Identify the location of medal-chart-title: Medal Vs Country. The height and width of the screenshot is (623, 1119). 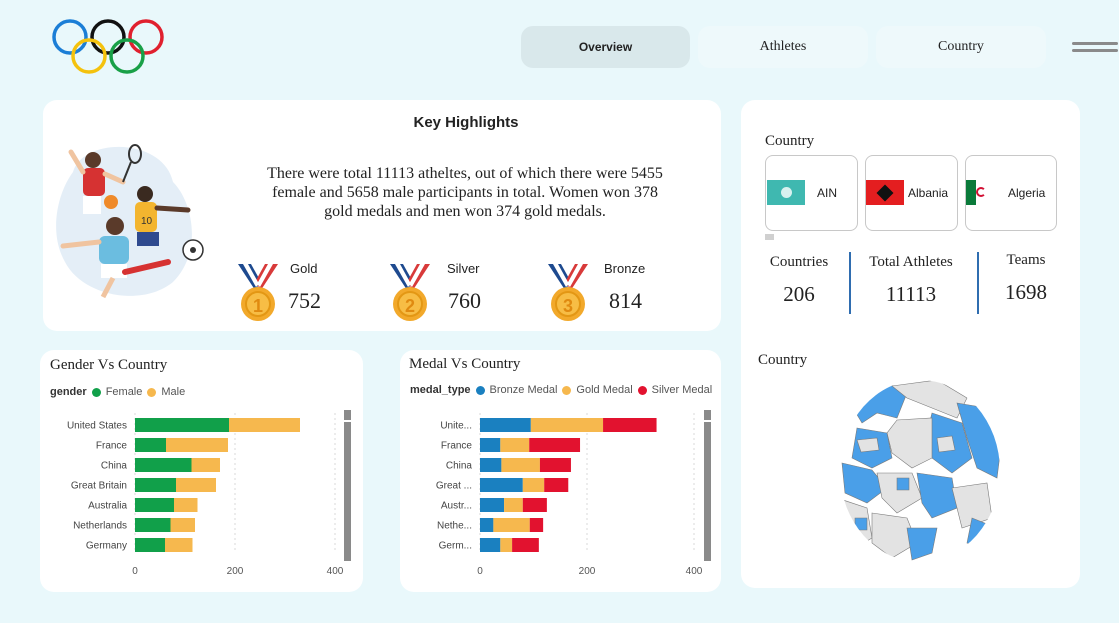
(465, 364).